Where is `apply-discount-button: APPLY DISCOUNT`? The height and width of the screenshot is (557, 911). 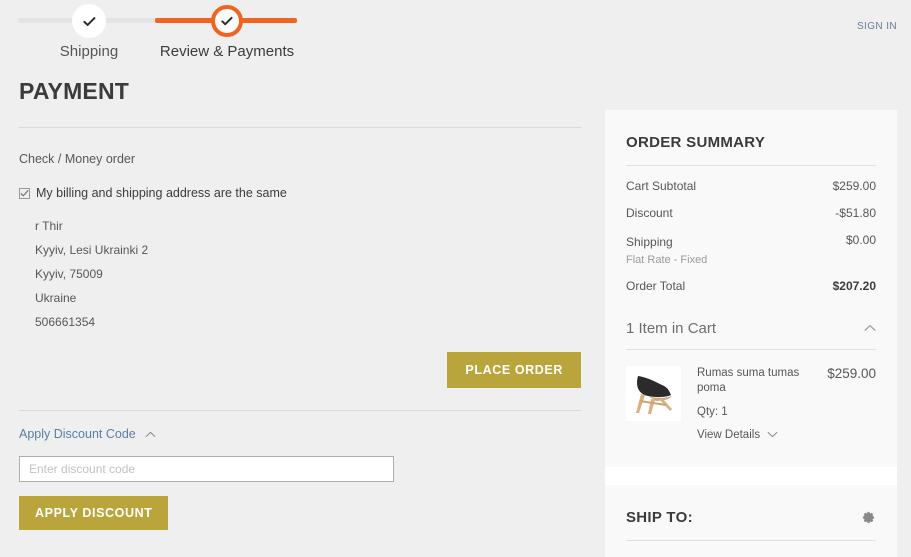 apply-discount-button: APPLY DISCOUNT is located at coordinates (94, 513).